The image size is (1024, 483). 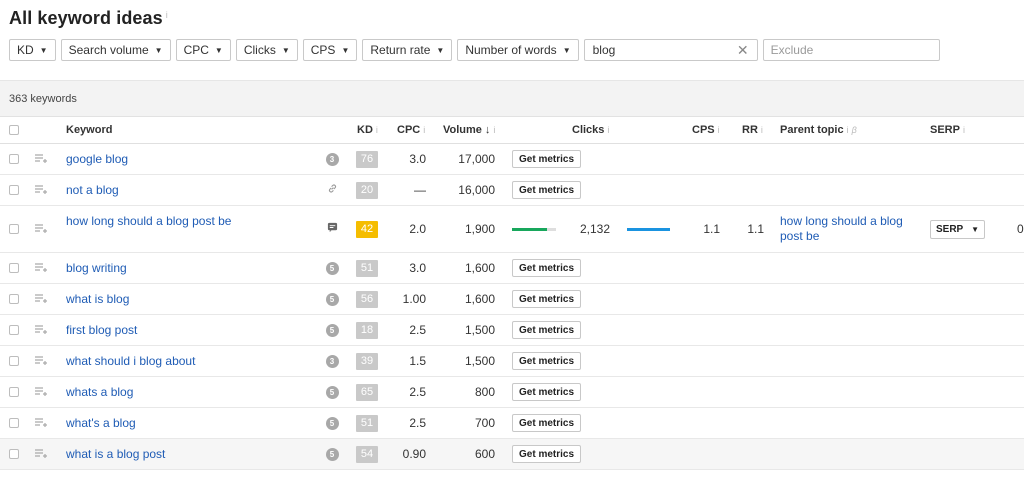 What do you see at coordinates (752, 130) in the screenshot?
I see `column-rr: RR i` at bounding box center [752, 130].